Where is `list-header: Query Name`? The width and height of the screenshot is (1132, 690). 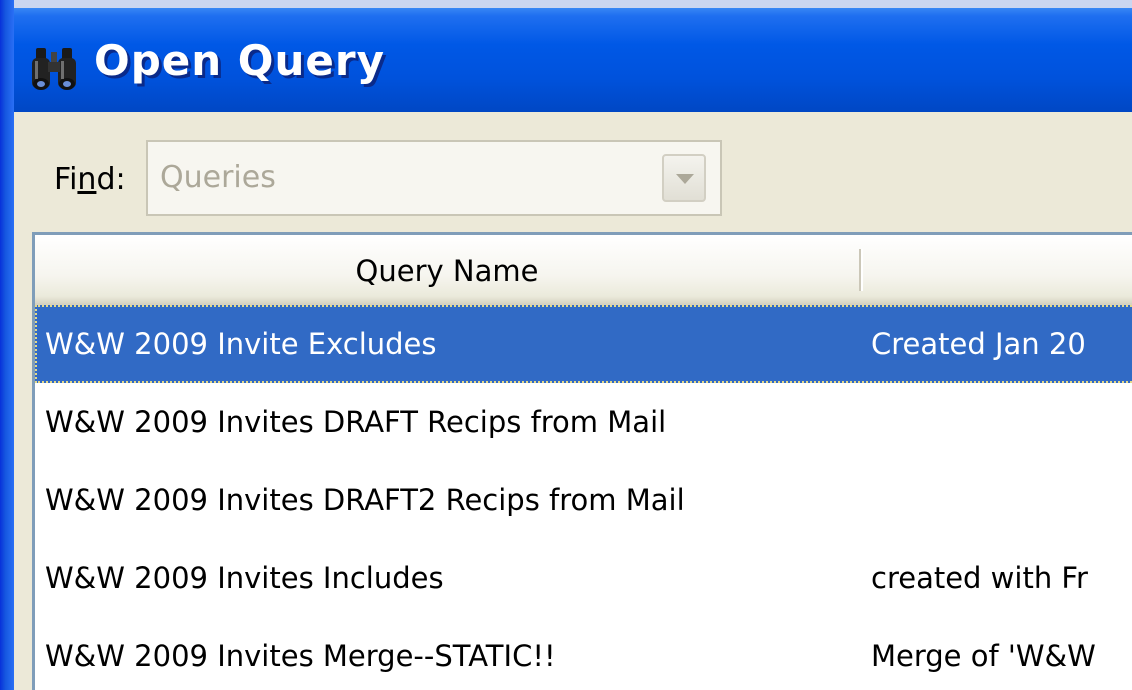
list-header: Query Name is located at coordinates (583, 270).